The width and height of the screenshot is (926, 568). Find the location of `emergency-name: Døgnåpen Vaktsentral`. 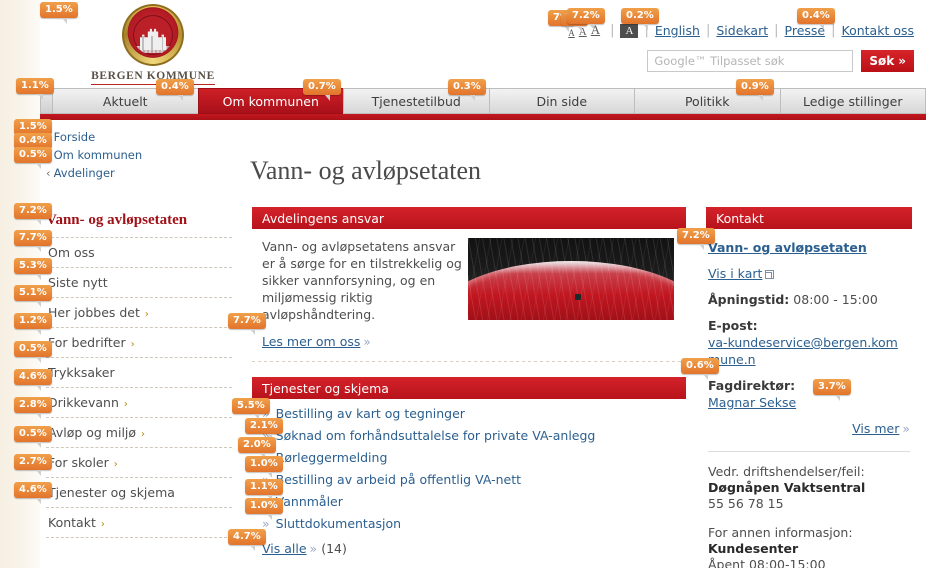

emergency-name: Døgnåpen Vaktsentral is located at coordinates (787, 487).